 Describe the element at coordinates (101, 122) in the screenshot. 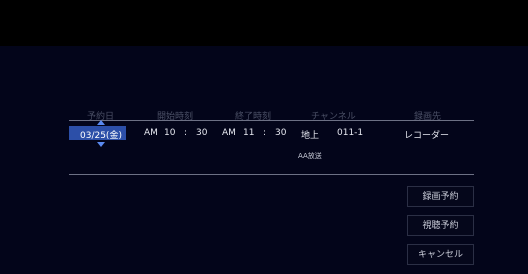

I see `date-up-arrow-icon` at that location.